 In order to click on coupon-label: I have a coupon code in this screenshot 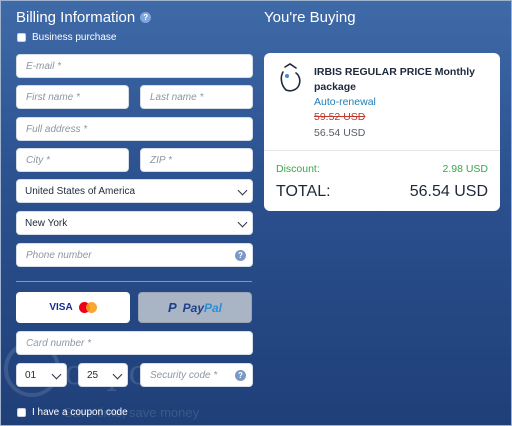, I will do `click(80, 412)`.